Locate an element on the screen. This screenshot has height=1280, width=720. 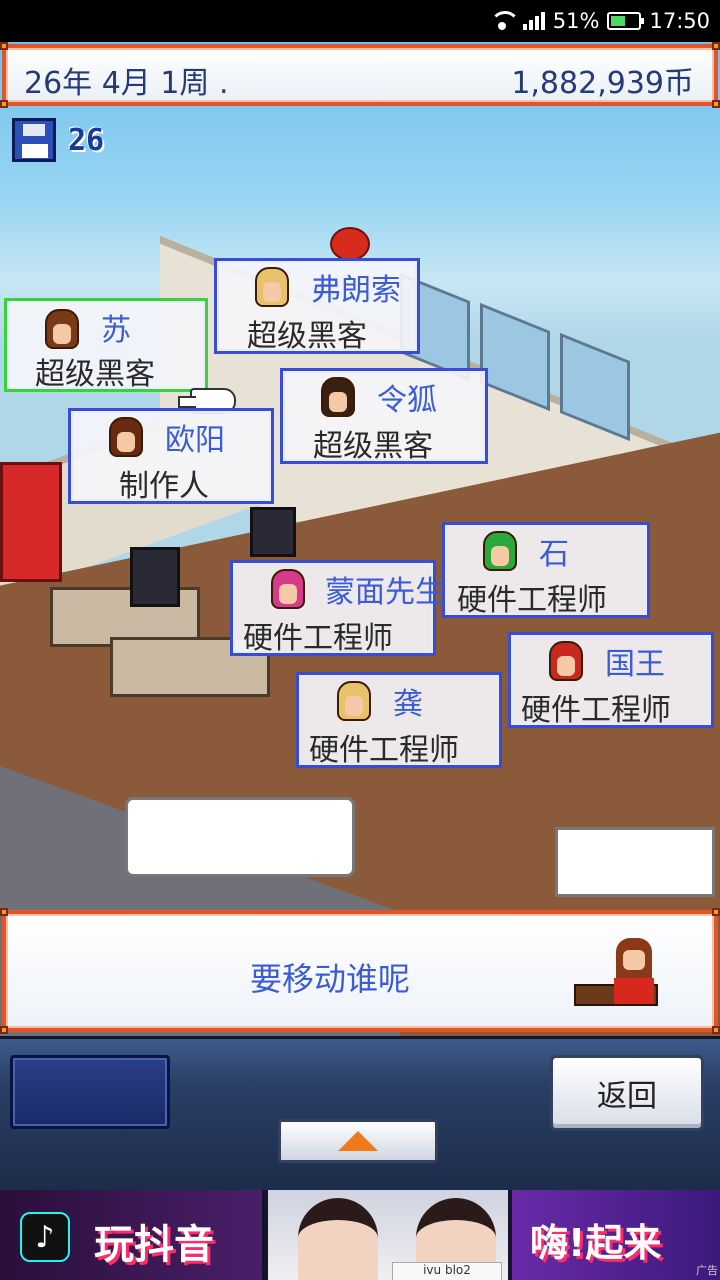
ad-photo: ivu blo2 is located at coordinates (388, 1235).